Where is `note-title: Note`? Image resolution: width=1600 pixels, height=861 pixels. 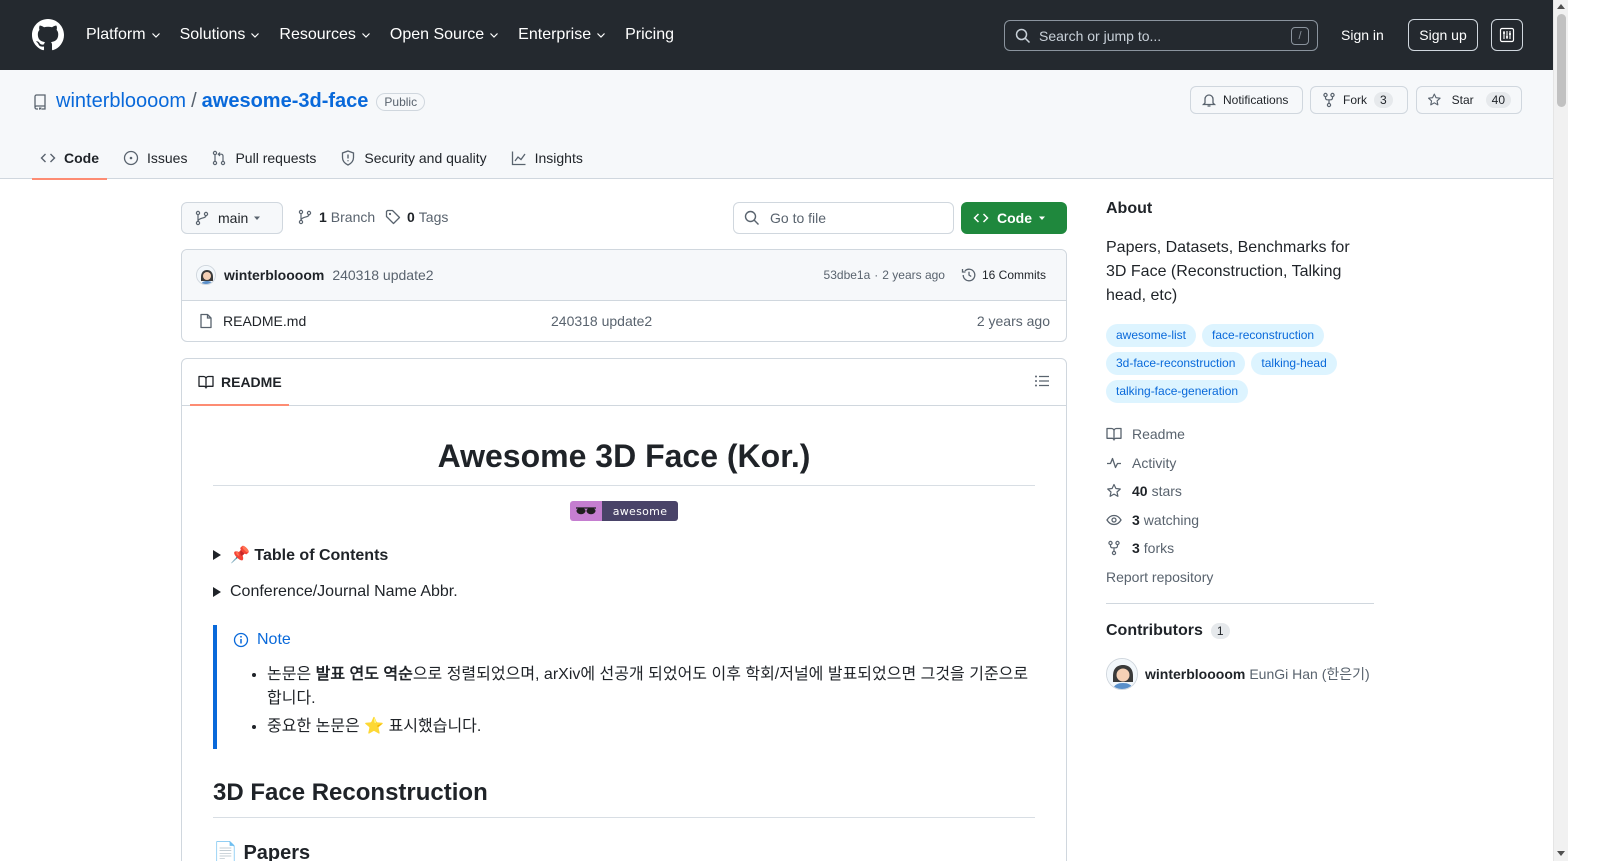
note-title: Note is located at coordinates (634, 640).